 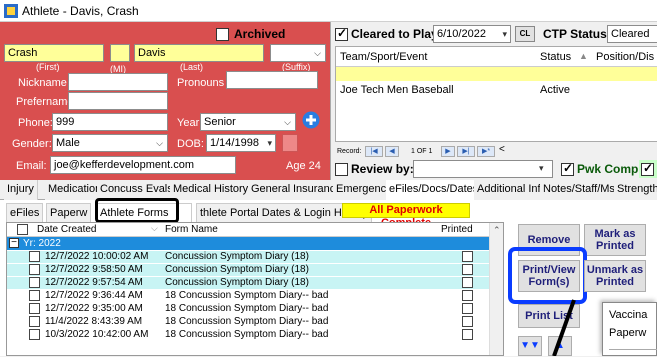 I want to click on last-record-icon: ▶|, so click(x=466, y=151).